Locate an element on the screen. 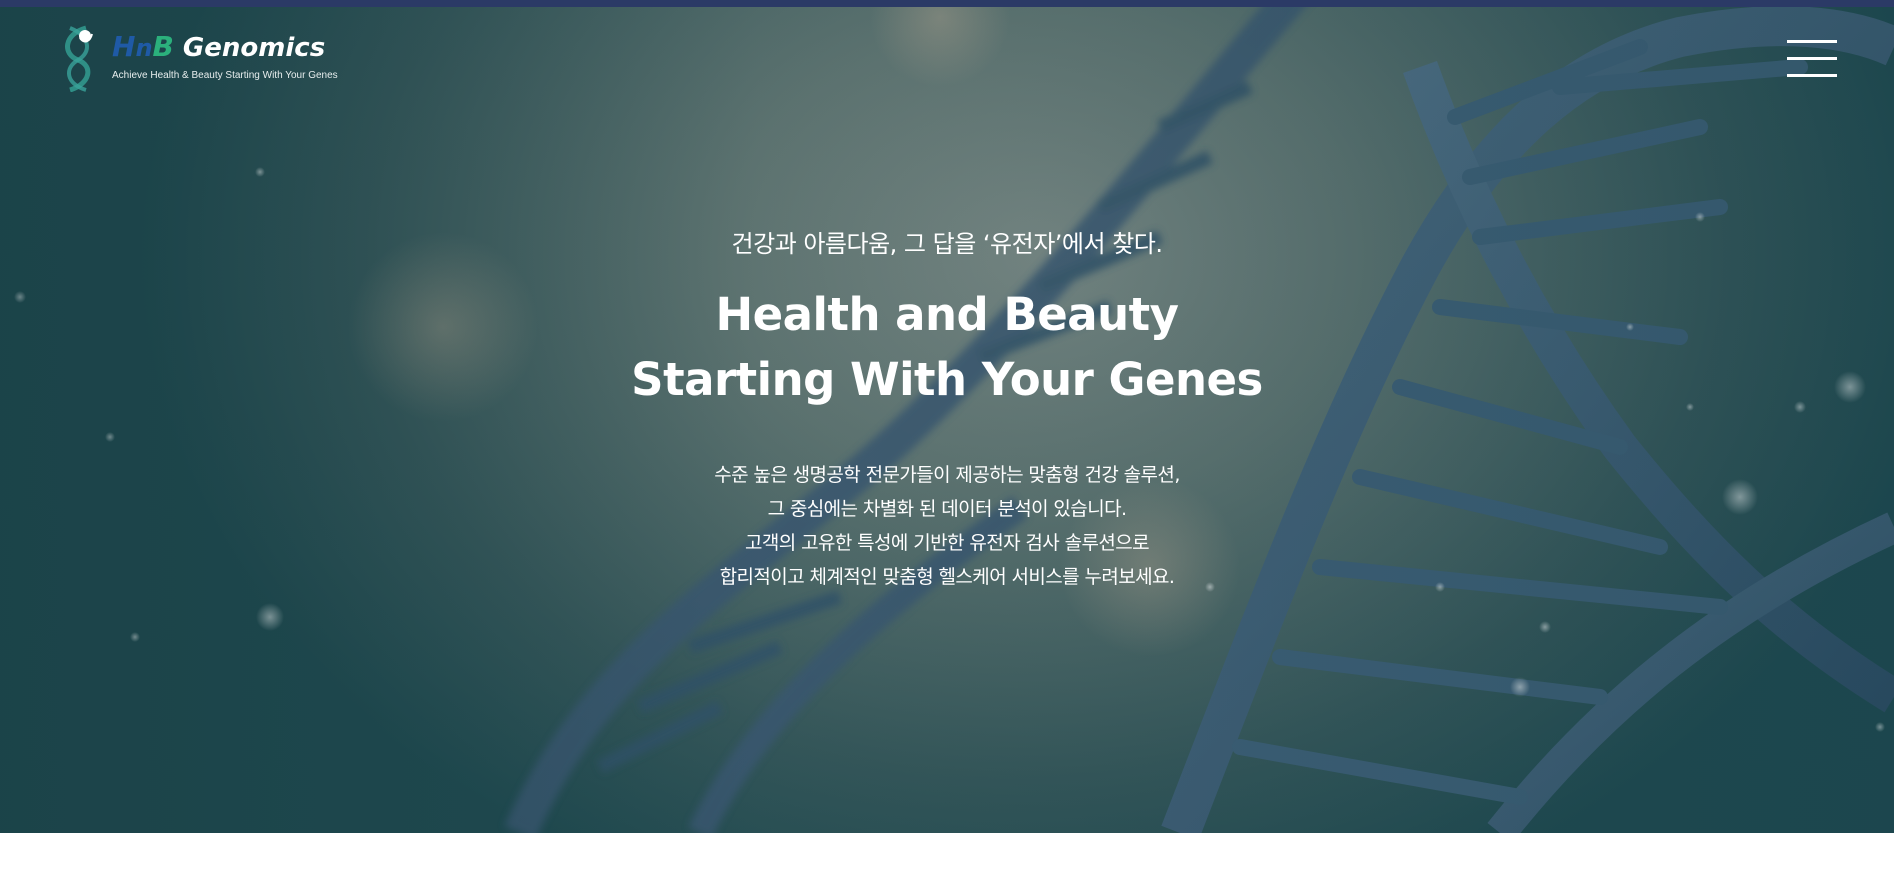  hero-description-line: 합리적이고 체계적인 맞춤형 헬스케어 서비스를 누려보세요. is located at coordinates (947, 577).